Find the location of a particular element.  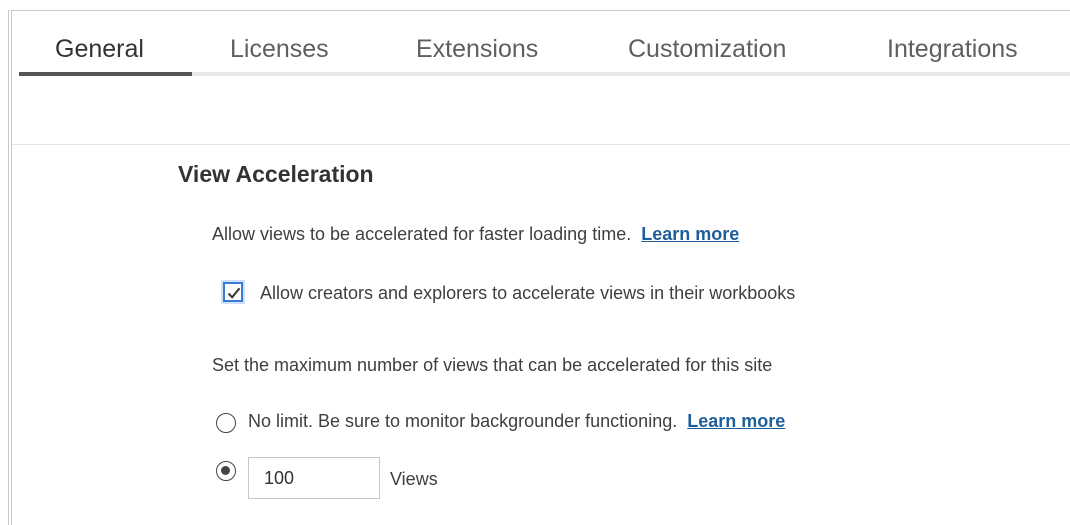

tab-licenses: Licenses is located at coordinates (279, 49).